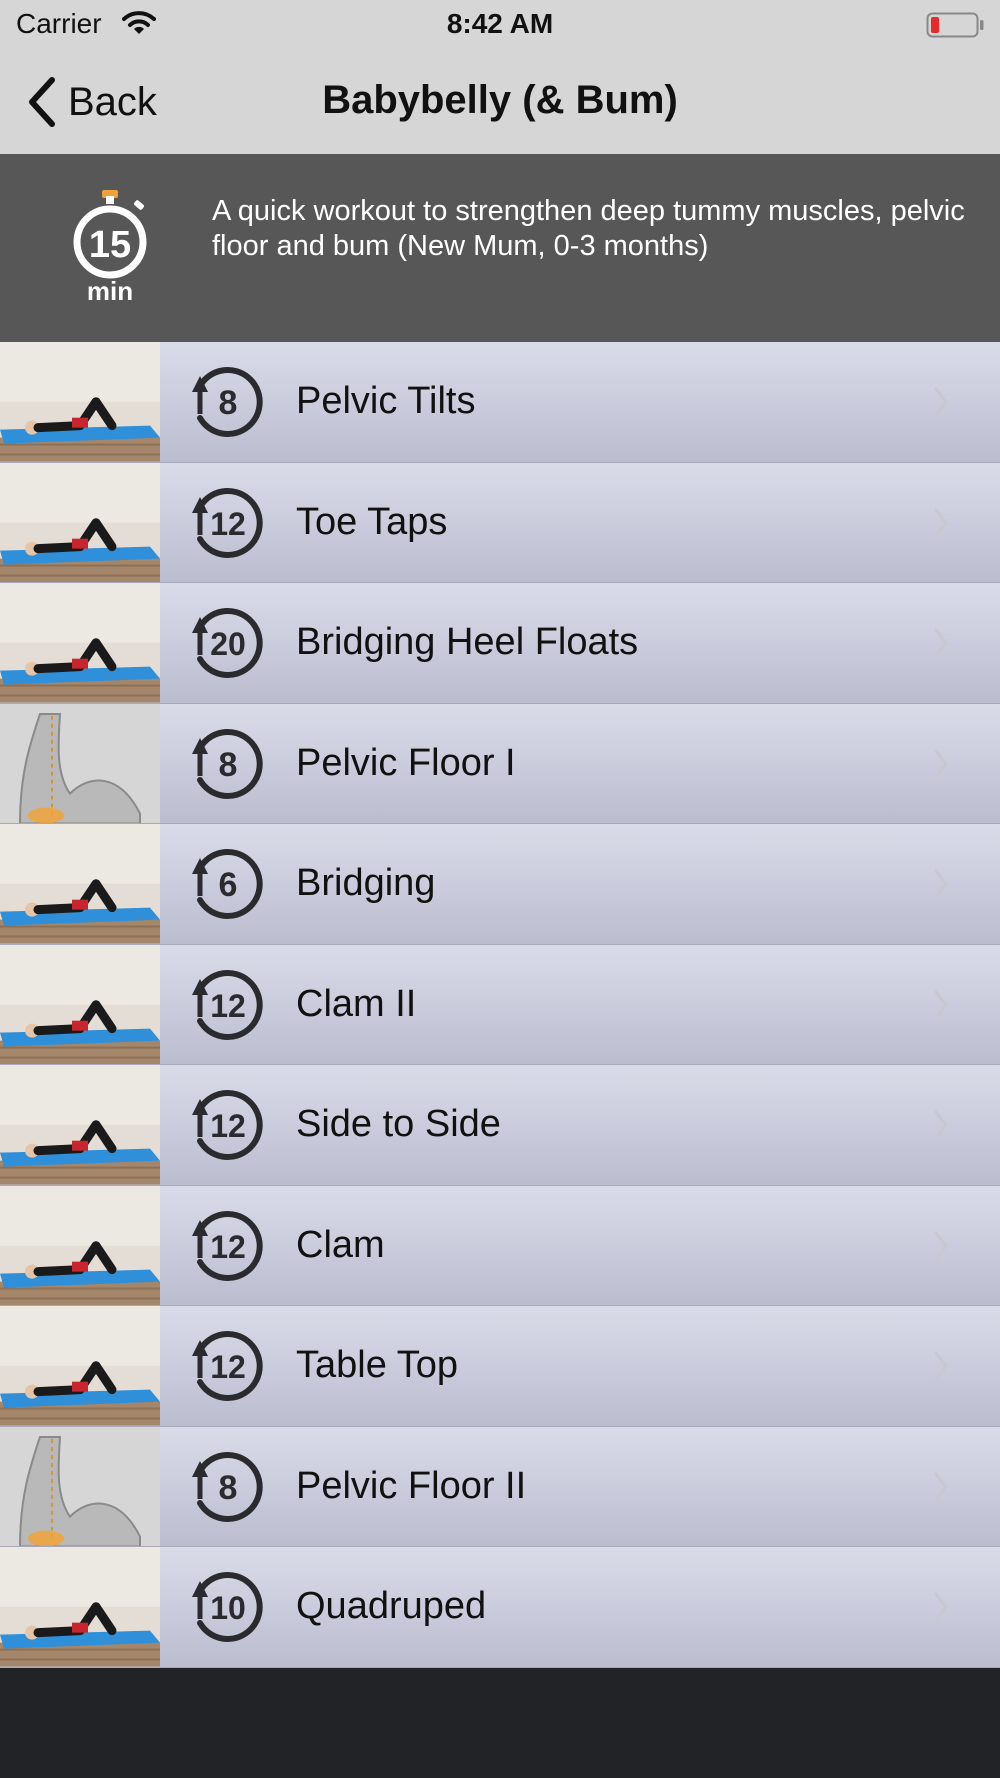 This screenshot has width=1000, height=1778. What do you see at coordinates (372, 521) in the screenshot?
I see `exercise-name: Toe Taps` at bounding box center [372, 521].